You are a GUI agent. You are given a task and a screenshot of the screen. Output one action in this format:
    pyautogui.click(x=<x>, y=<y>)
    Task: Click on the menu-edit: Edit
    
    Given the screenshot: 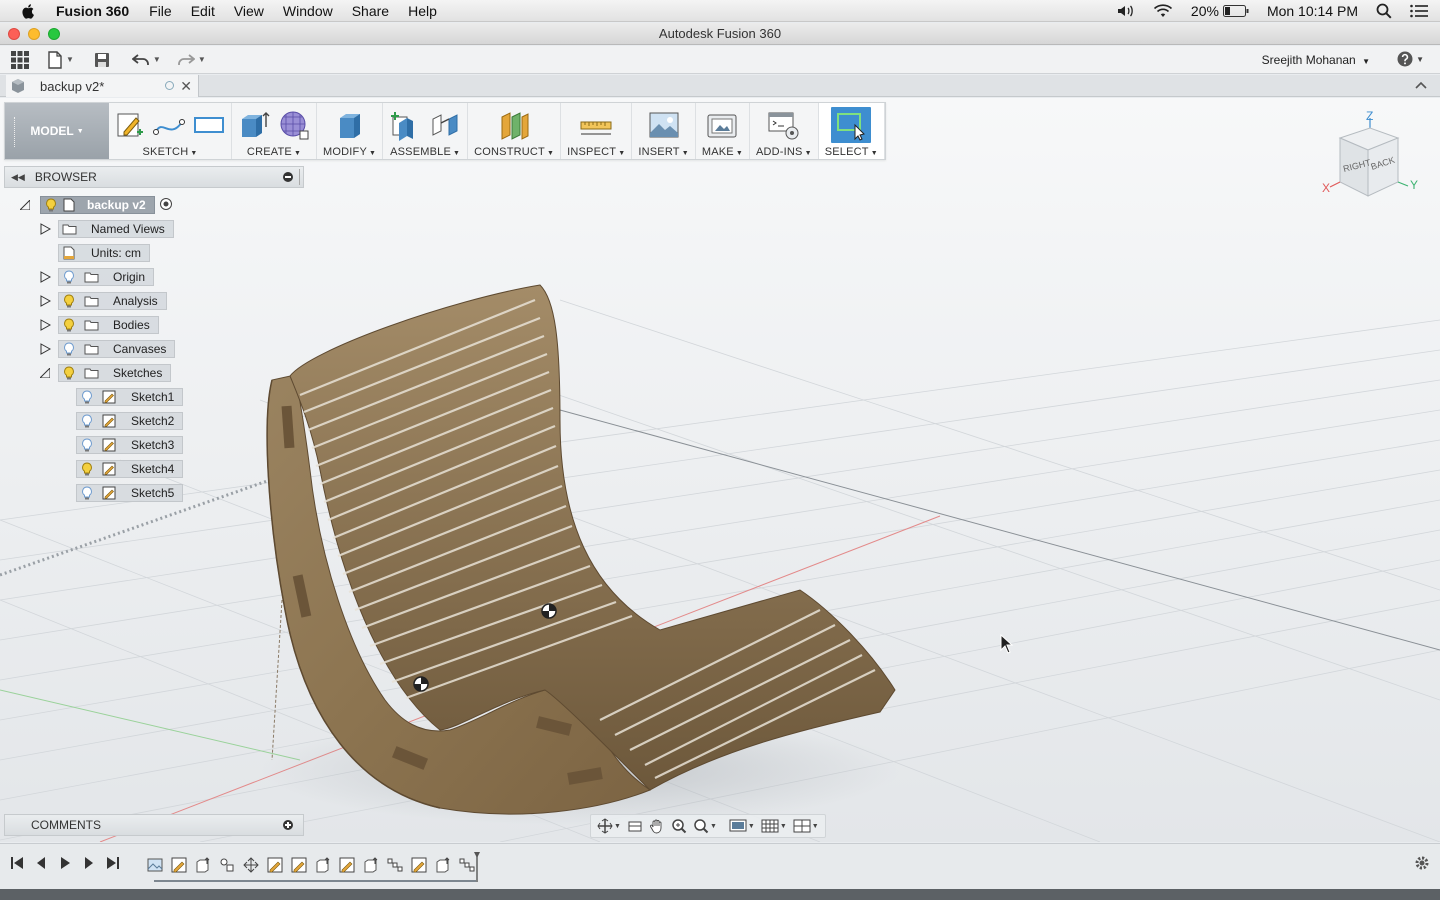 What is the action you would take?
    pyautogui.click(x=203, y=11)
    